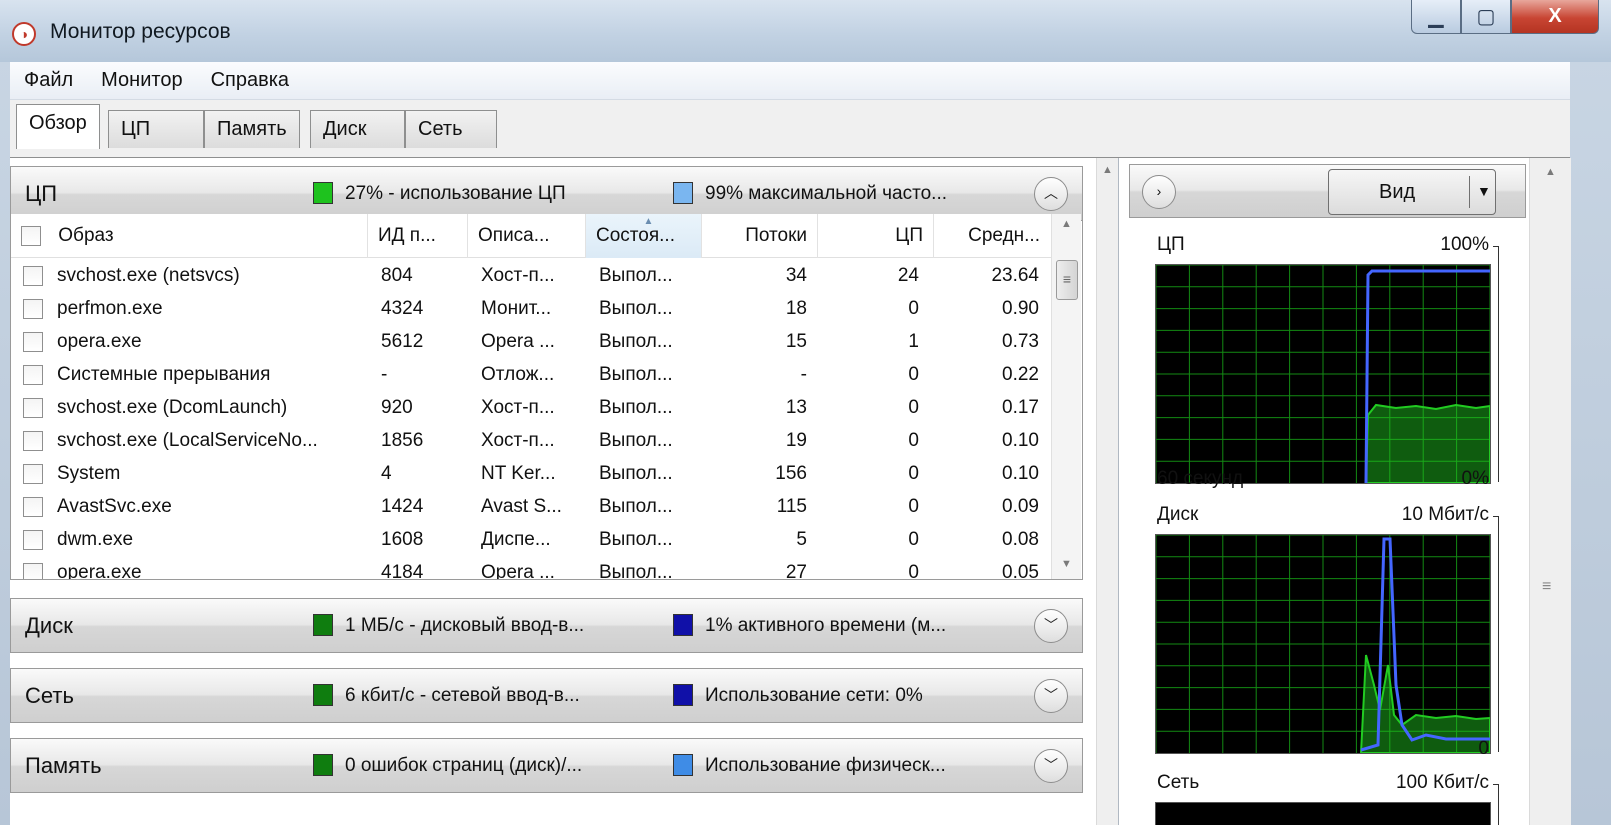  What do you see at coordinates (141, 80) in the screenshot?
I see `menu-monitor: Монитор` at bounding box center [141, 80].